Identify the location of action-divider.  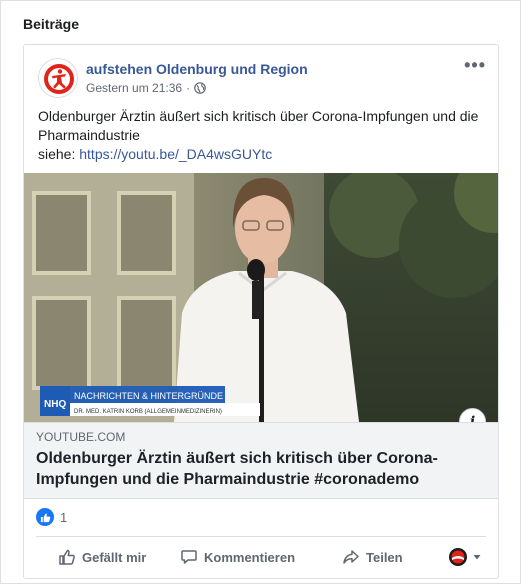
(261, 536).